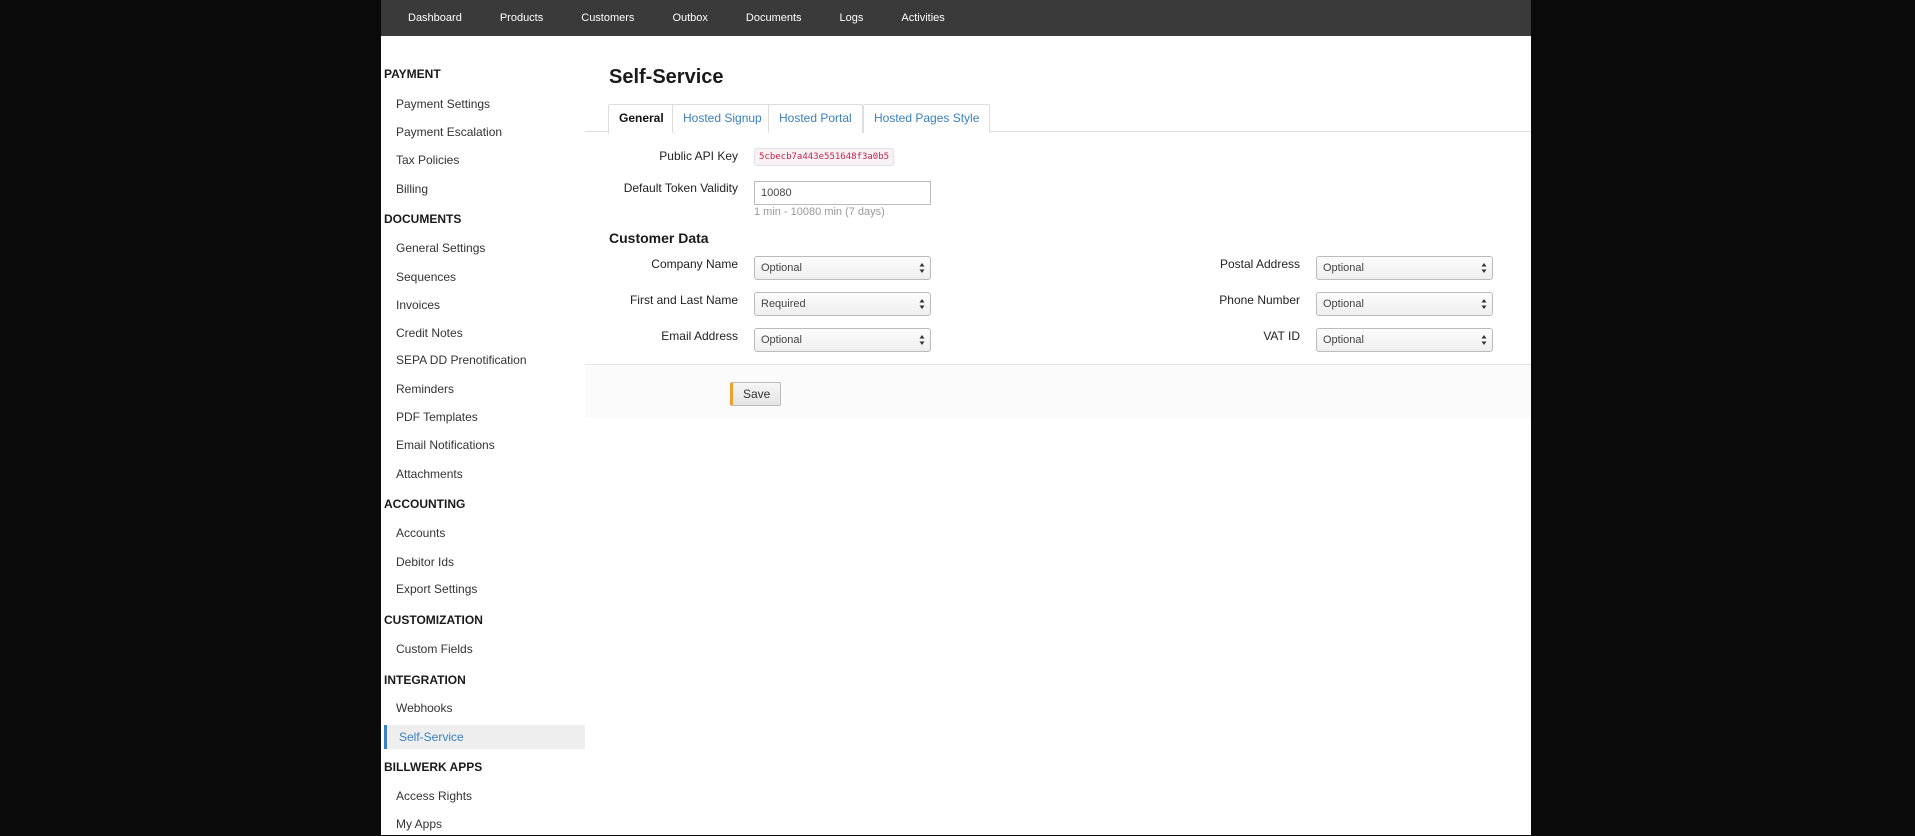 This screenshot has height=836, width=1915. What do you see at coordinates (815, 118) in the screenshot?
I see `tab-hosted-portal: Hosted Portal` at bounding box center [815, 118].